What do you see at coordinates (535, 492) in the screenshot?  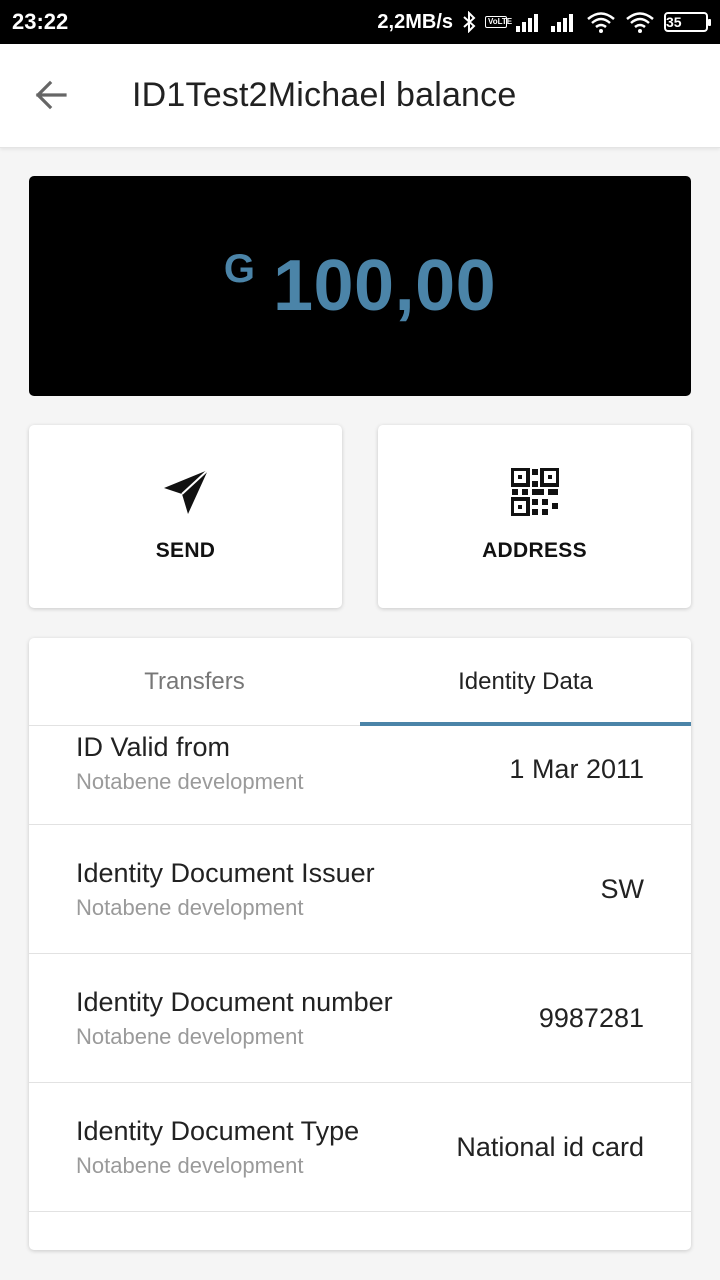 I see `qr-code-icon` at bounding box center [535, 492].